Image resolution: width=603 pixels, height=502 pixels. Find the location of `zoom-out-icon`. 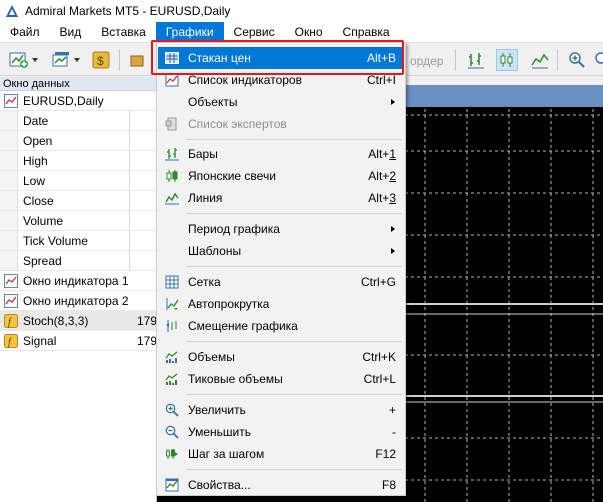

zoom-out-icon is located at coordinates (172, 432).